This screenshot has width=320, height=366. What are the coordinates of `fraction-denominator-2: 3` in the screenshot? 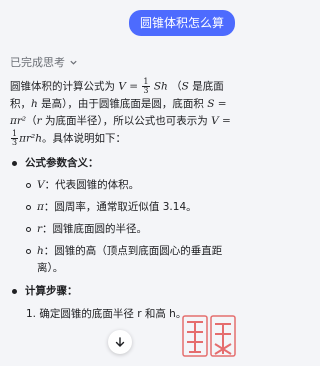 It's located at (15, 142).